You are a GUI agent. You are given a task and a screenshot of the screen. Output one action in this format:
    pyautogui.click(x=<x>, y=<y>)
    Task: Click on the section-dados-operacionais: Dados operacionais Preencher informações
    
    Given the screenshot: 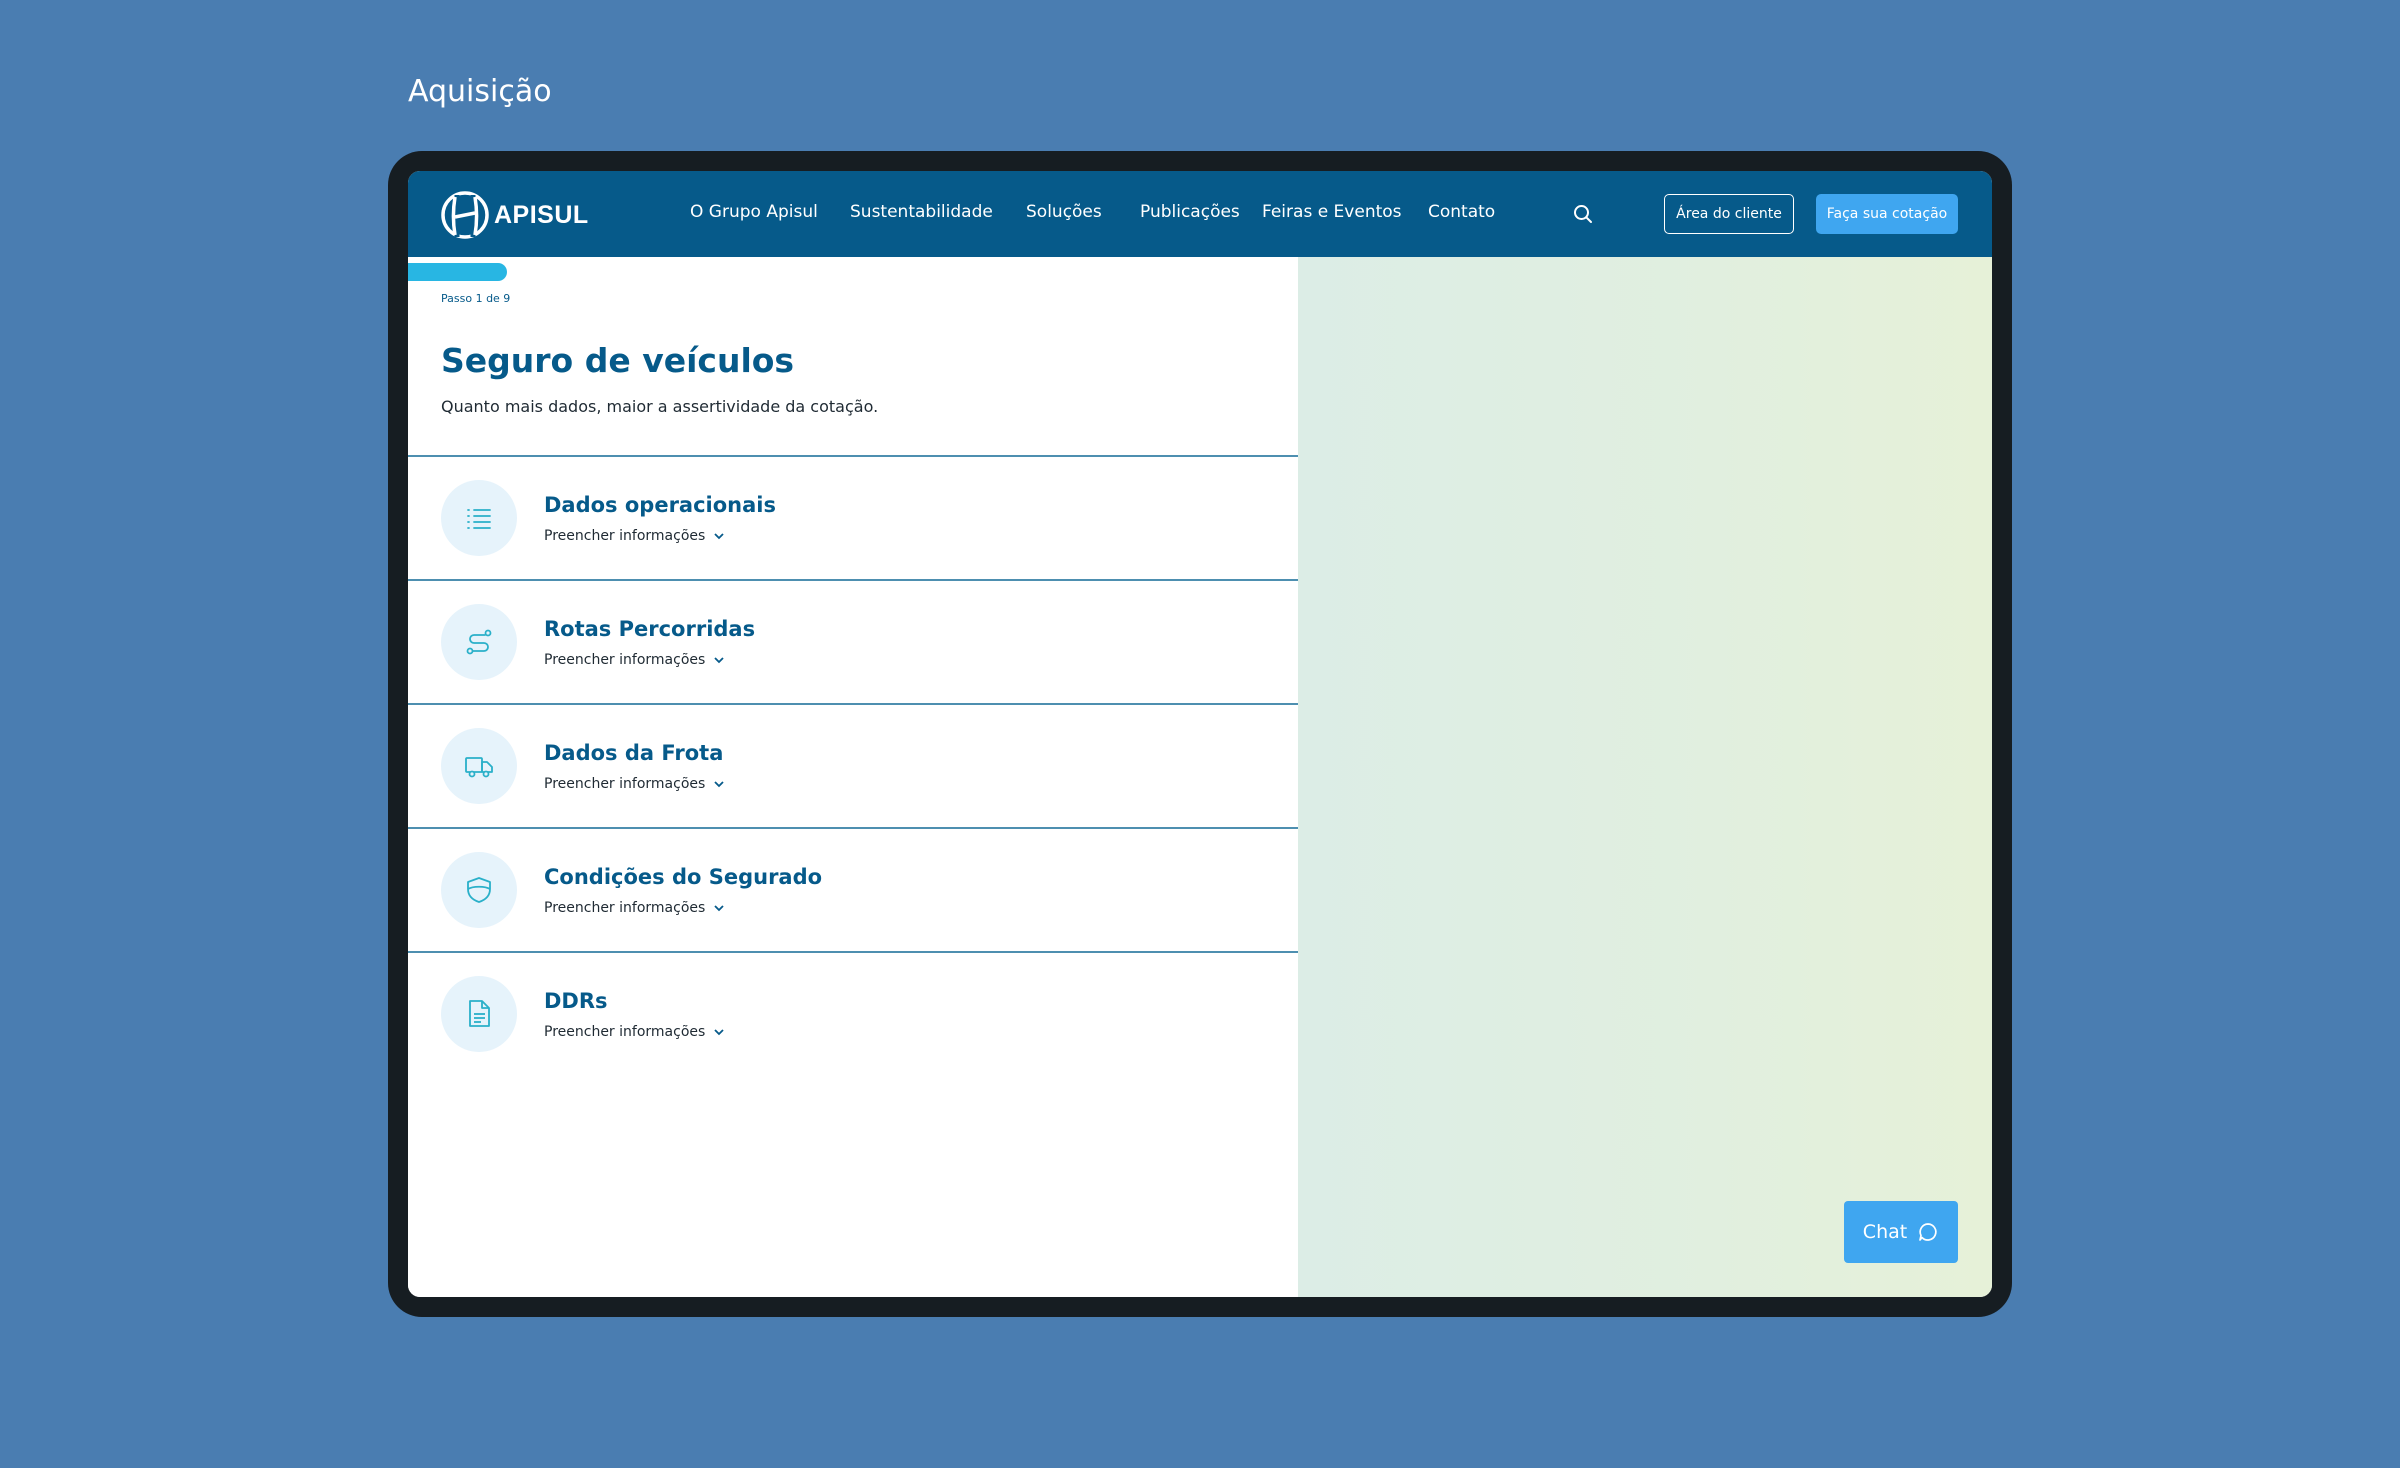 What is the action you would take?
    pyautogui.click(x=853, y=517)
    